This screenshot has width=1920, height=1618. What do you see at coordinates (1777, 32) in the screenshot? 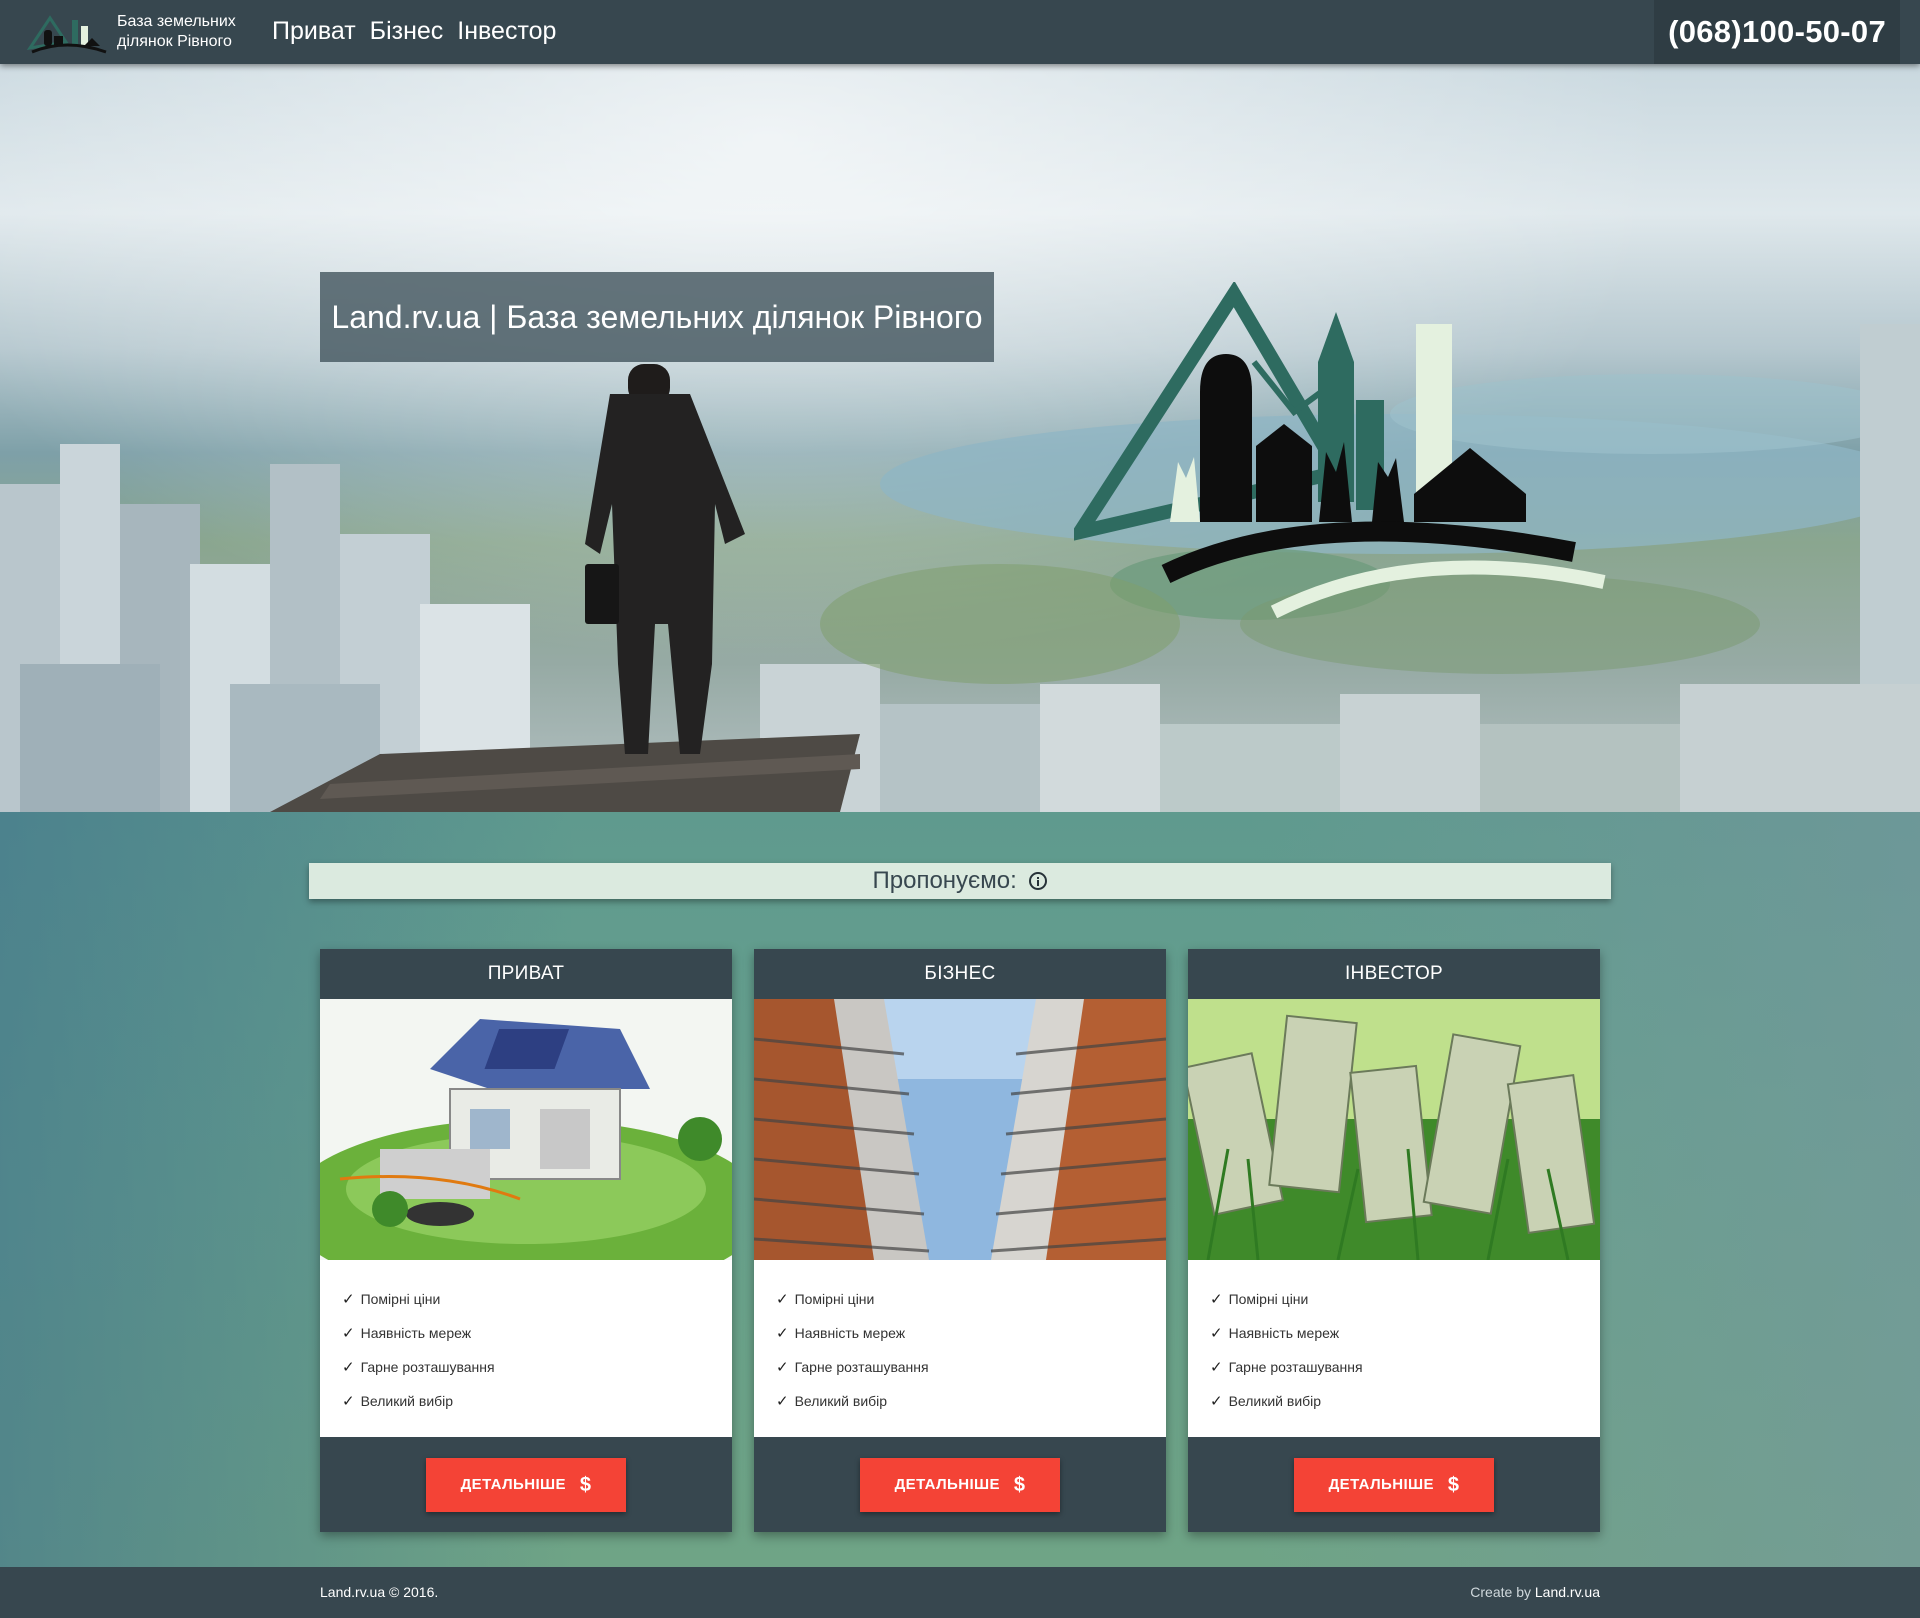
I see `phone-number: (068)100-50-07` at bounding box center [1777, 32].